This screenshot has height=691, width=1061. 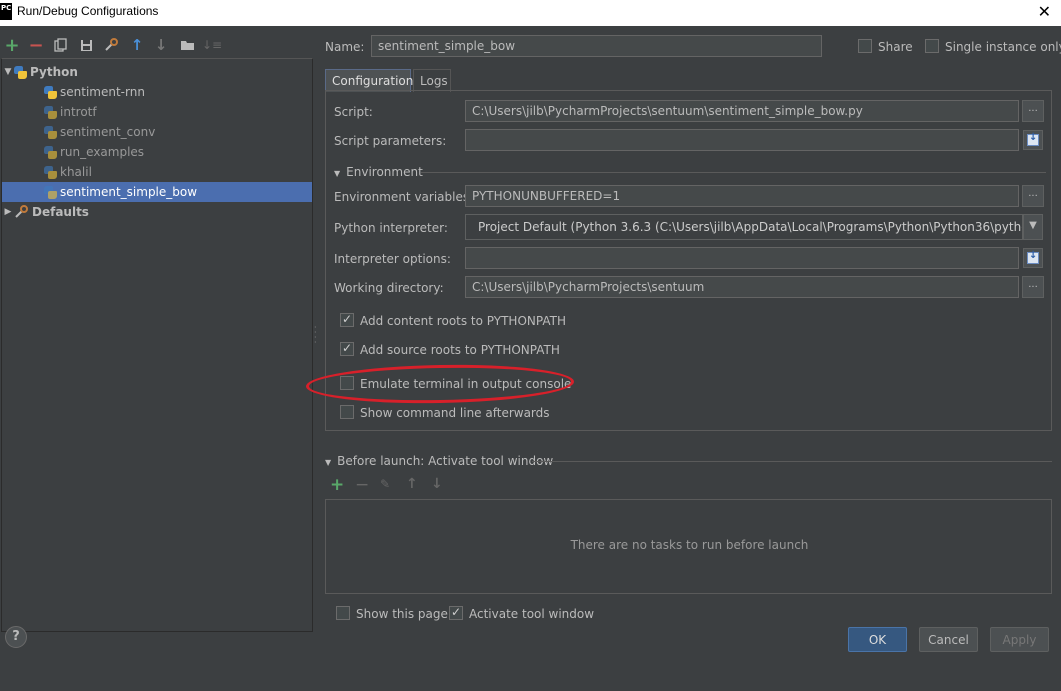 I want to click on apply-button: Apply, so click(x=1019, y=639).